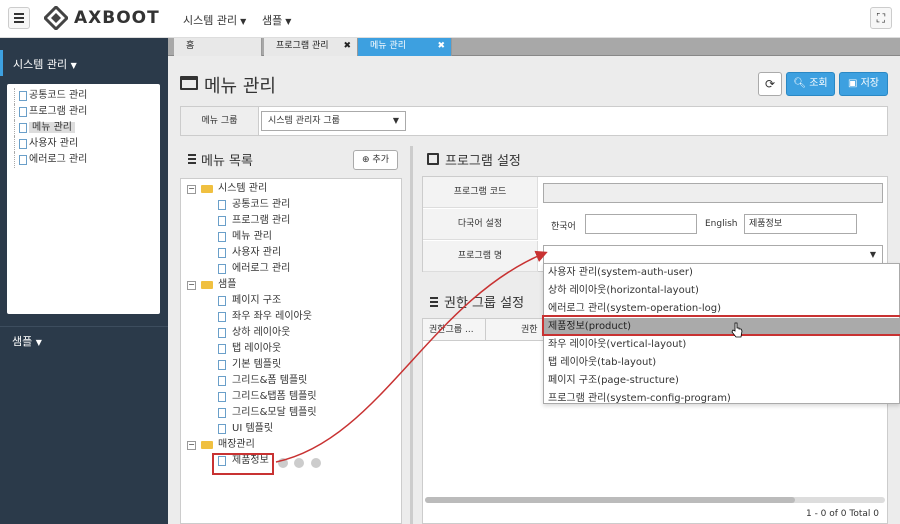  What do you see at coordinates (19, 18) in the screenshot?
I see `hamburger-menu-icon` at bounding box center [19, 18].